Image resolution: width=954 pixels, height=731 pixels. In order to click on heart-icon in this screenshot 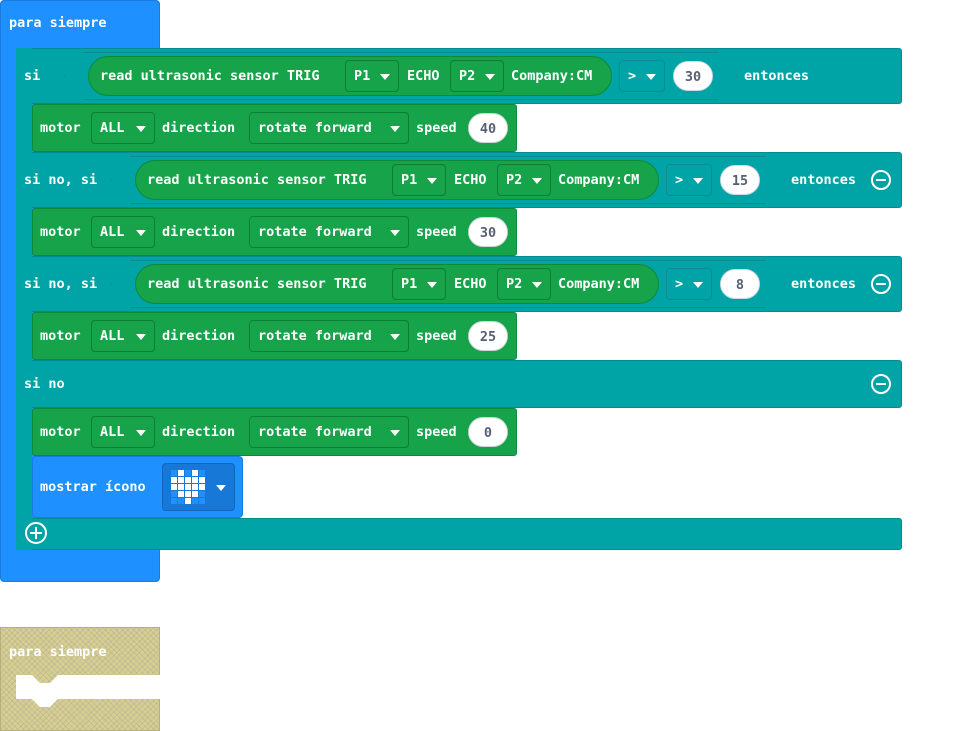, I will do `click(188, 487)`.